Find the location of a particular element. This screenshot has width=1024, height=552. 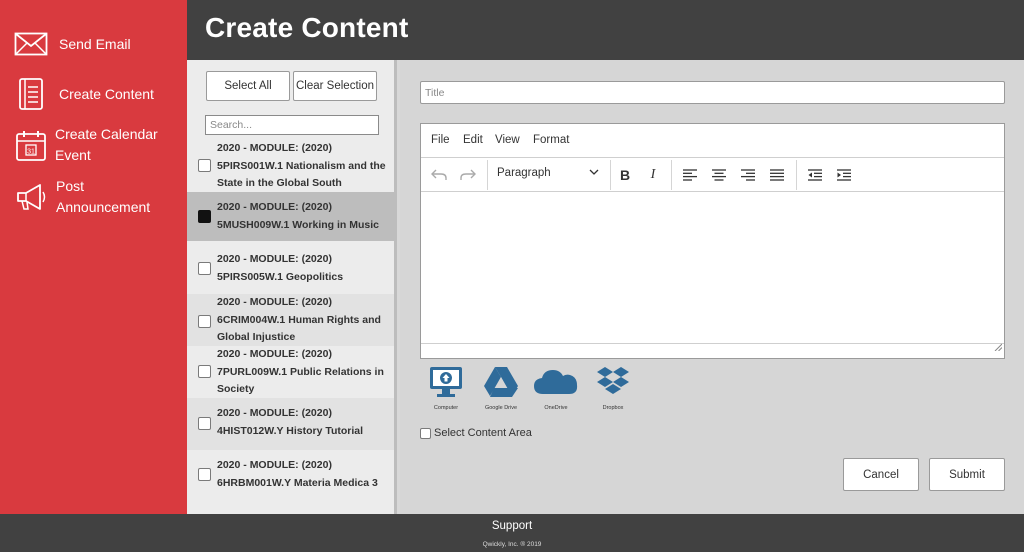

calendar-icon: 31 is located at coordinates (31, 146).